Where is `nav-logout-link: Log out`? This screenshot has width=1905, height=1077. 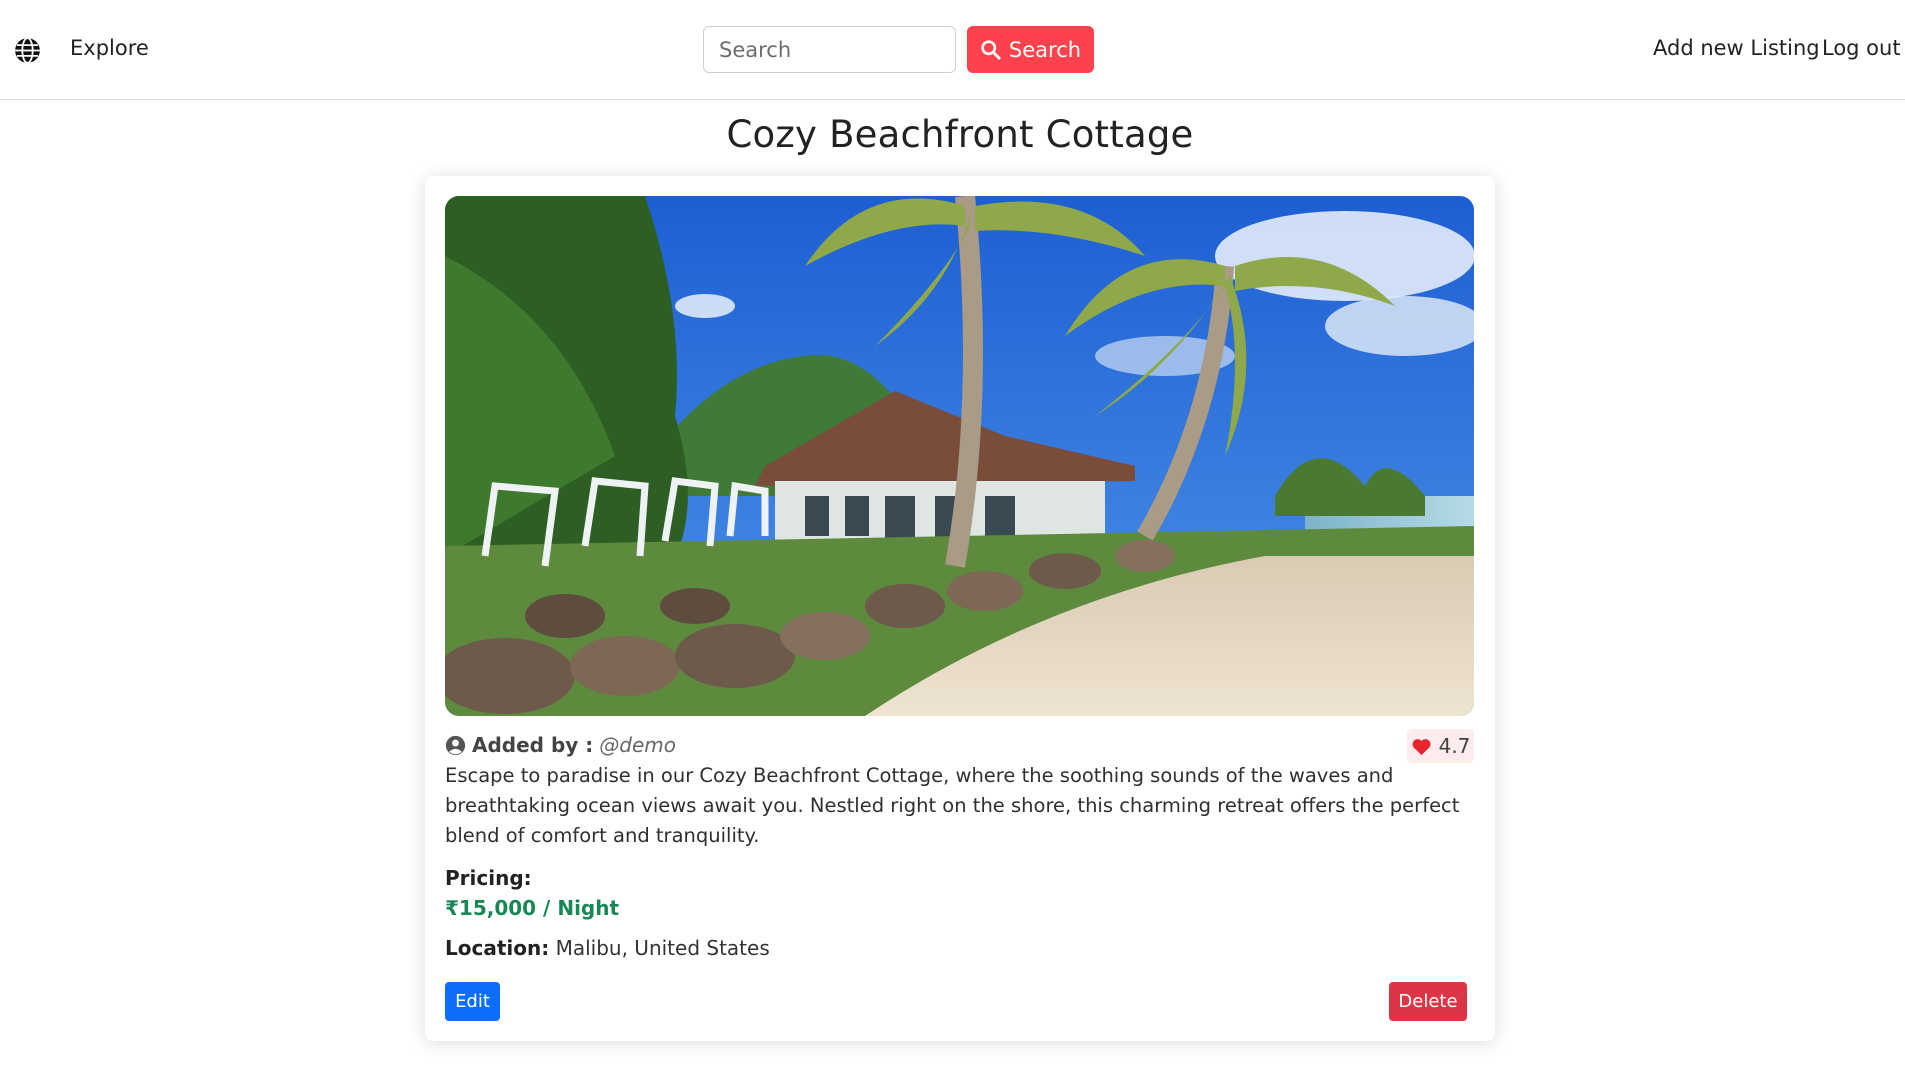 nav-logout-link: Log out is located at coordinates (1861, 48).